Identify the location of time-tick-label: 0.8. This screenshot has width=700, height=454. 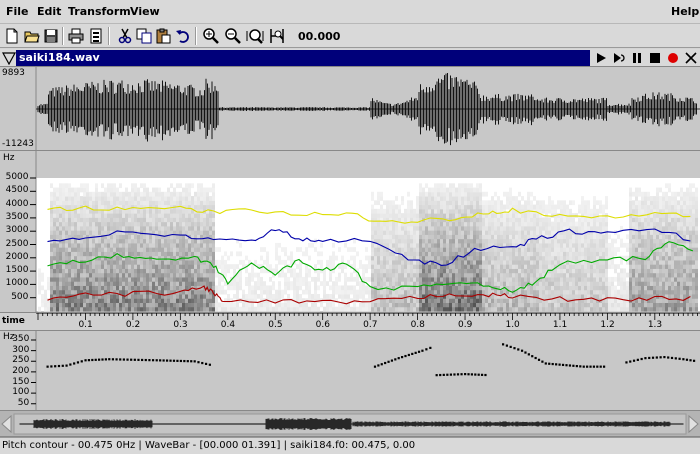
(417, 325).